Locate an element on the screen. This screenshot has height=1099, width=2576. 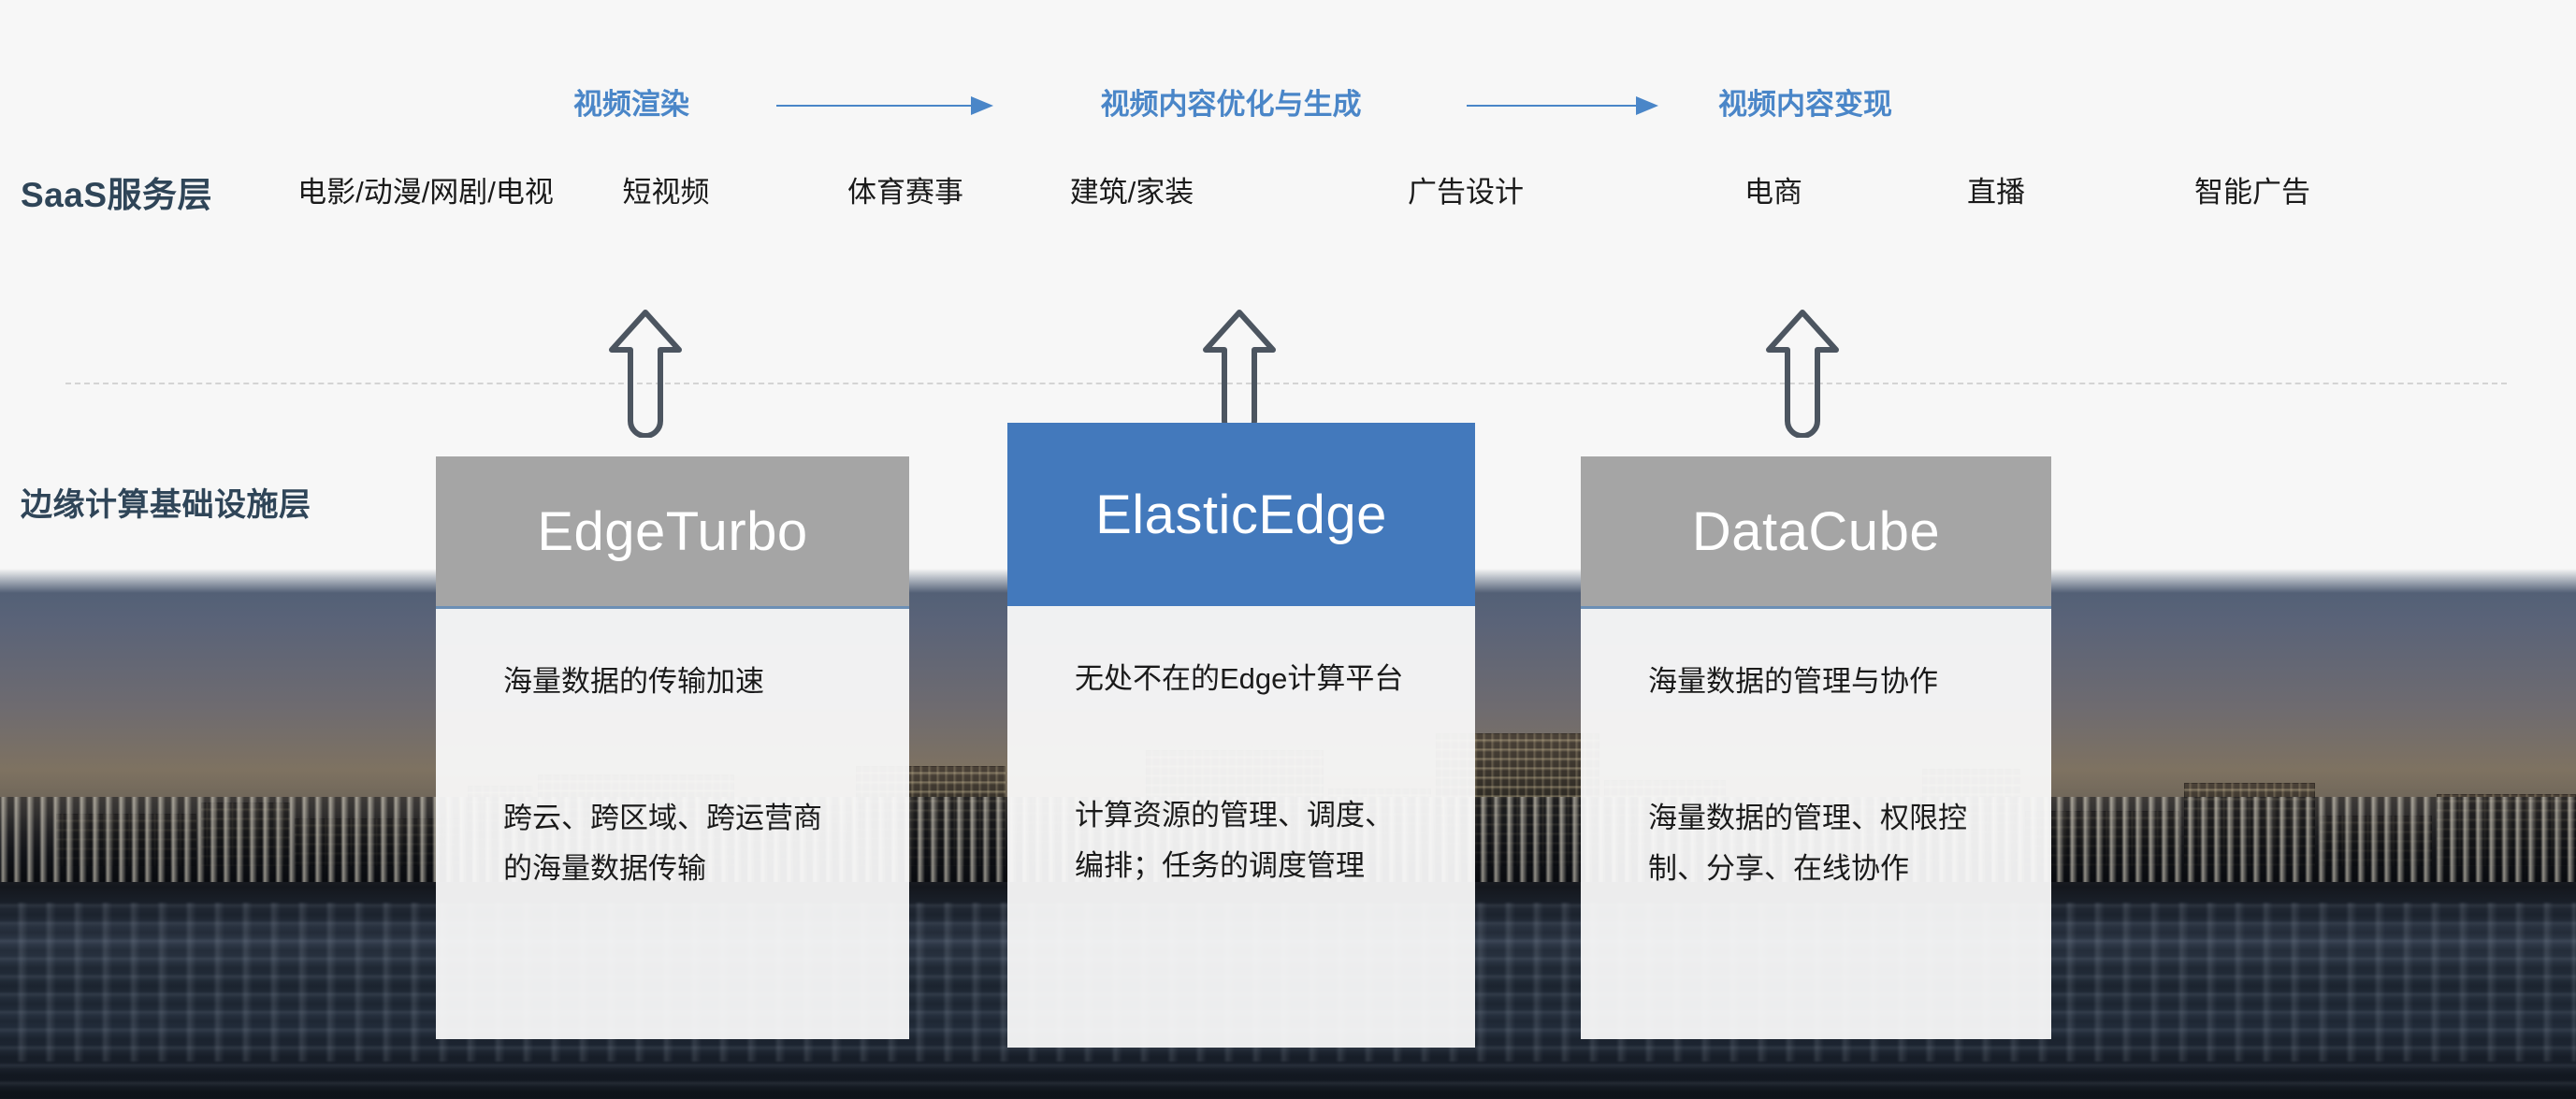
product-title: 无处不在的Edge计算平台 is located at coordinates (1239, 678).